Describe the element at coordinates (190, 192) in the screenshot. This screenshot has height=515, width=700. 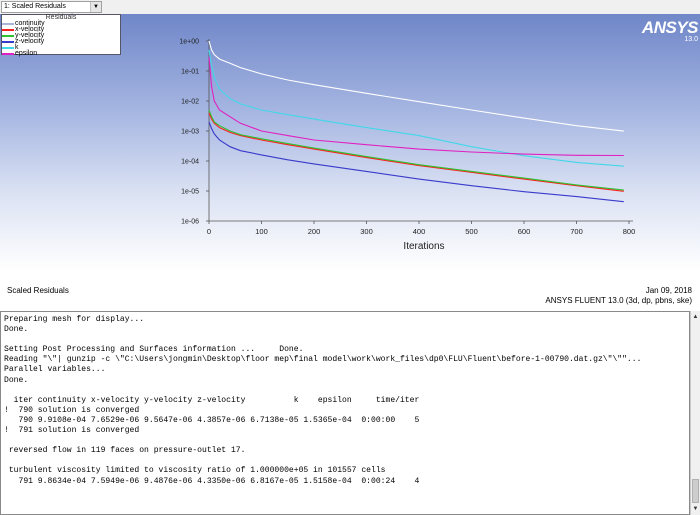
I see `y-tick-label: 1e-05` at that location.